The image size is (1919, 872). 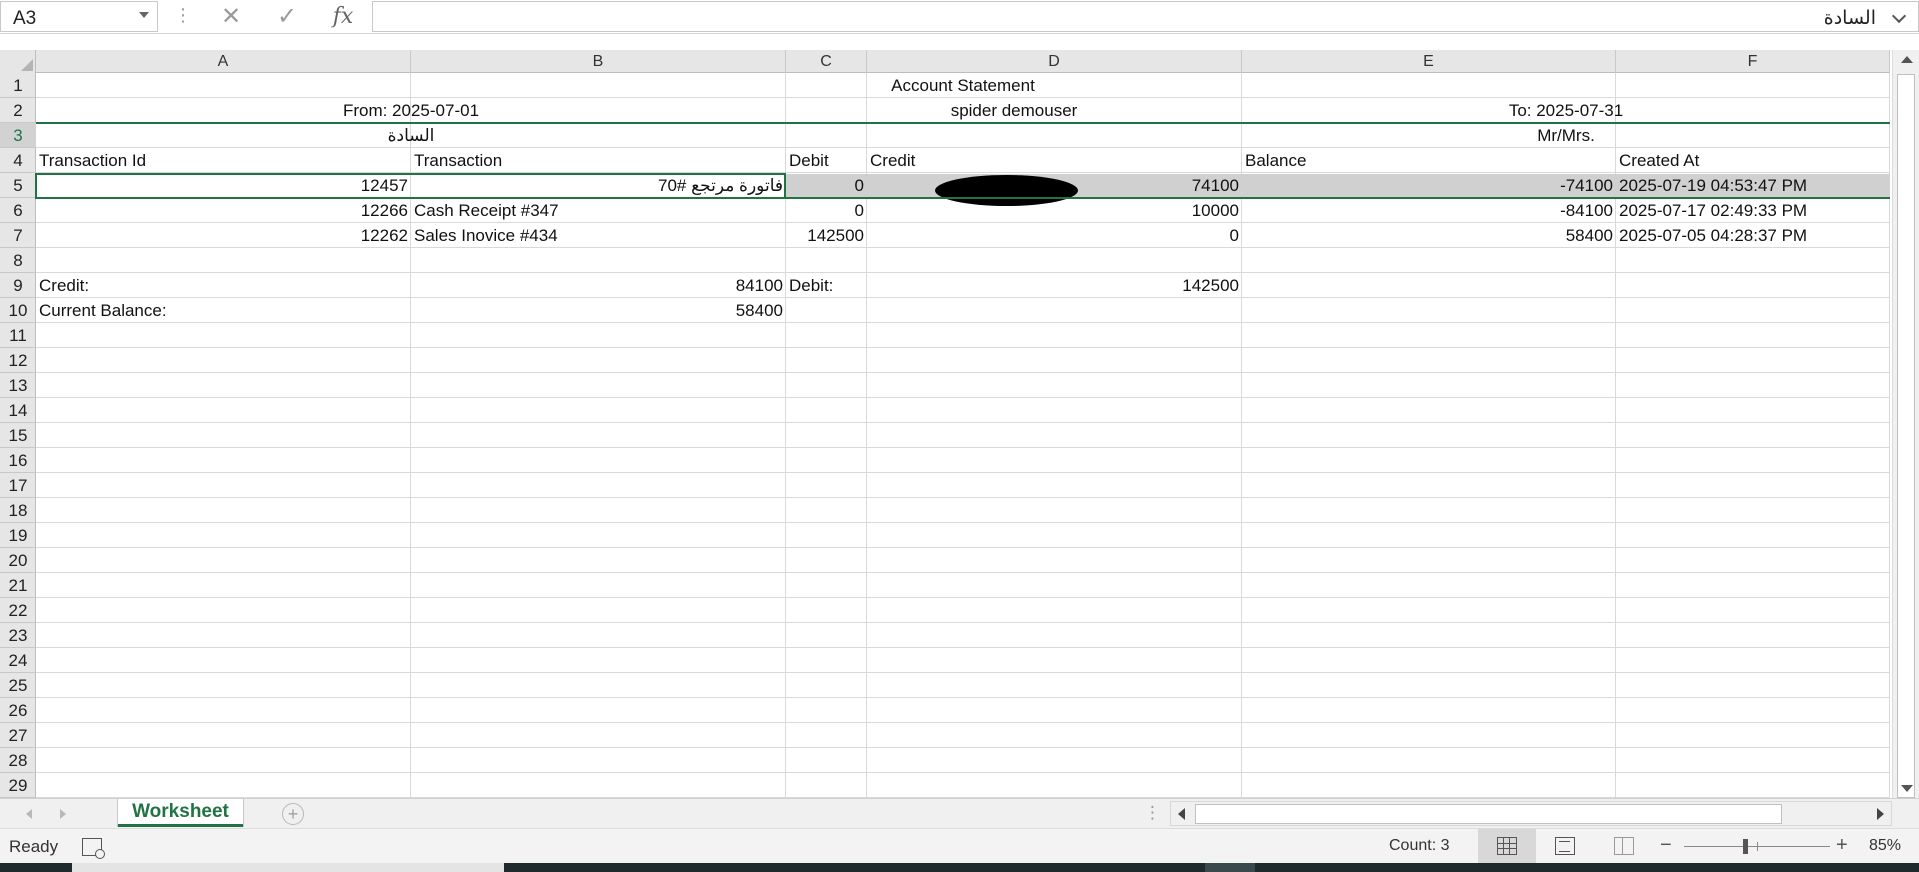 What do you see at coordinates (18, 510) in the screenshot?
I see `row-header-18: 18` at bounding box center [18, 510].